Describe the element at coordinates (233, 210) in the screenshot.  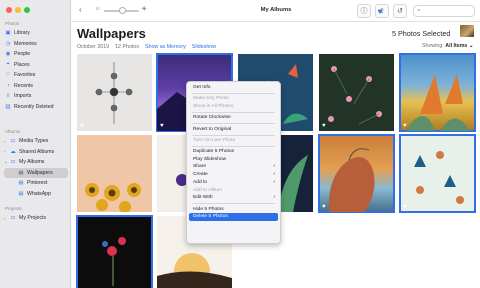
I see `menu-item-hide-5-photos: Hide 5 Photos` at that location.